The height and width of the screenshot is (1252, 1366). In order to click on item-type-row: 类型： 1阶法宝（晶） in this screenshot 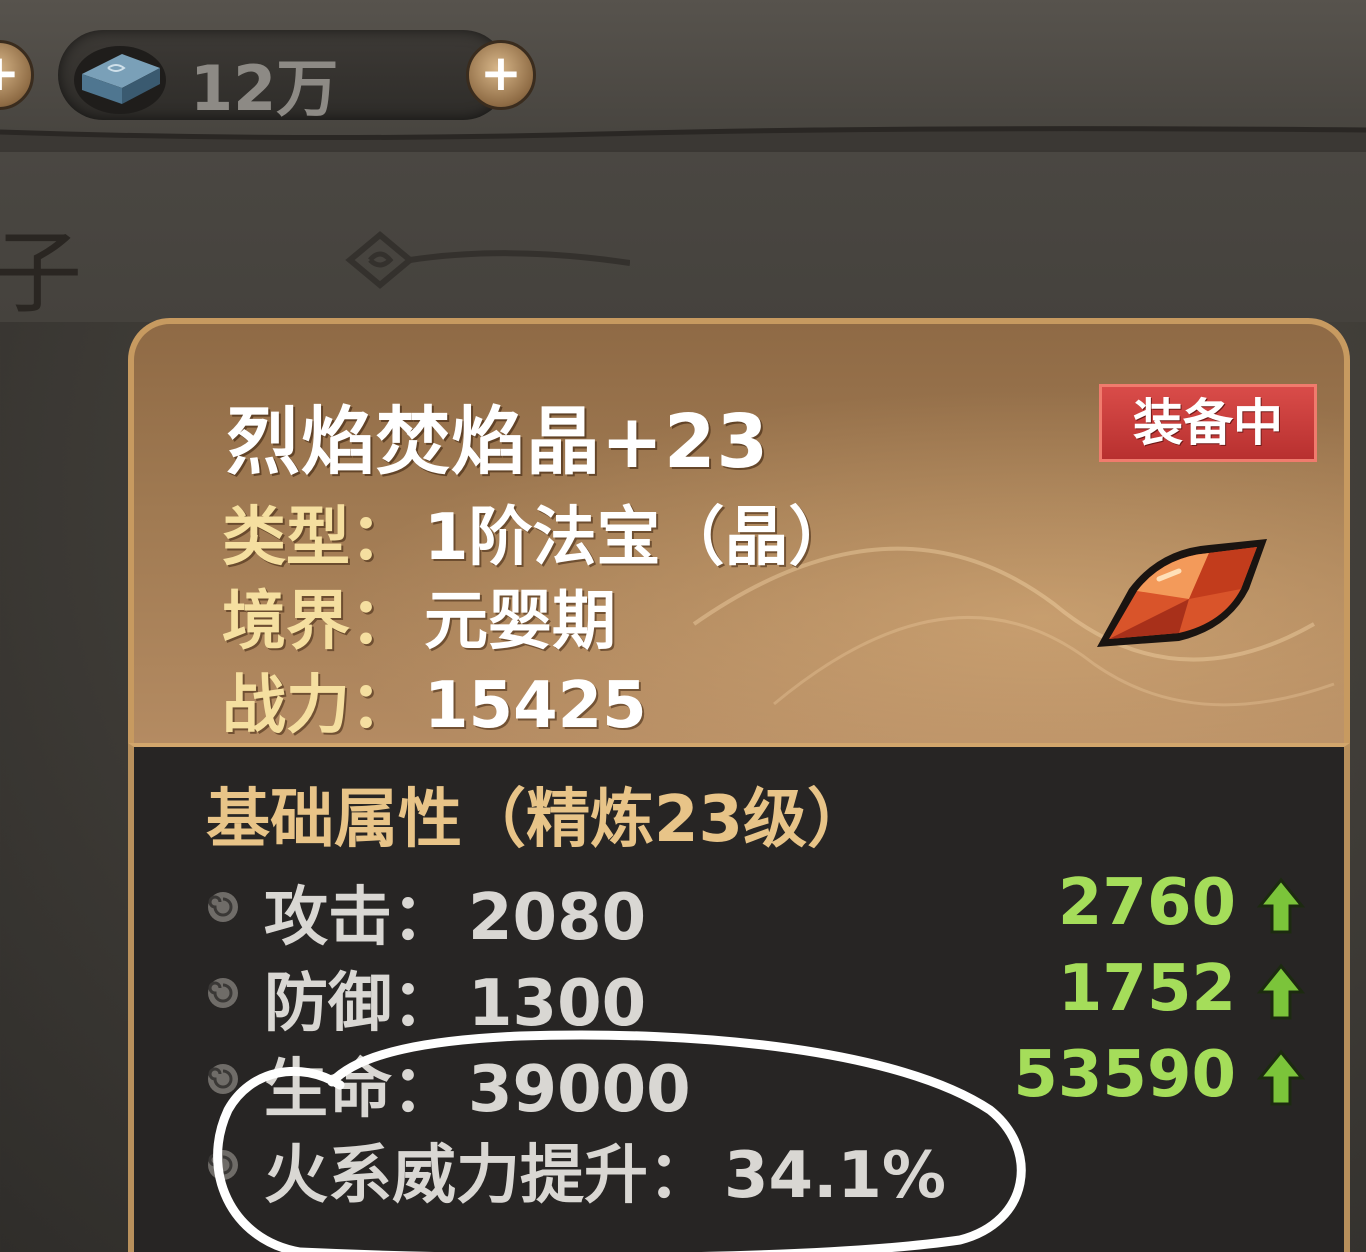, I will do `click(537, 532)`.